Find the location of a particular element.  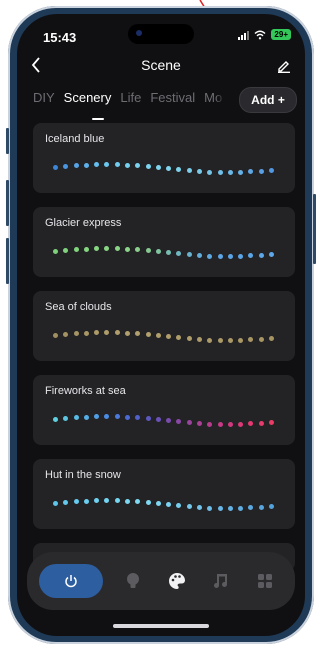

tab-label: Life is located at coordinates (131, 97).